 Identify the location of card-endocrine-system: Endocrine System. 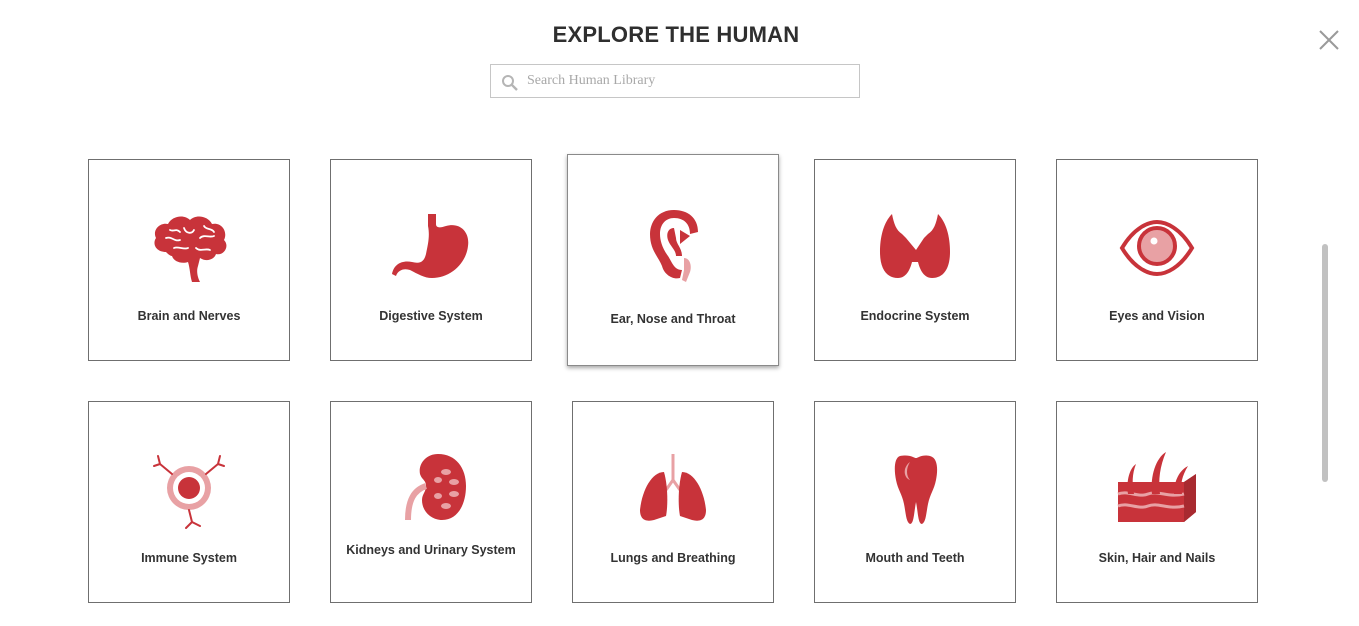
(915, 260).